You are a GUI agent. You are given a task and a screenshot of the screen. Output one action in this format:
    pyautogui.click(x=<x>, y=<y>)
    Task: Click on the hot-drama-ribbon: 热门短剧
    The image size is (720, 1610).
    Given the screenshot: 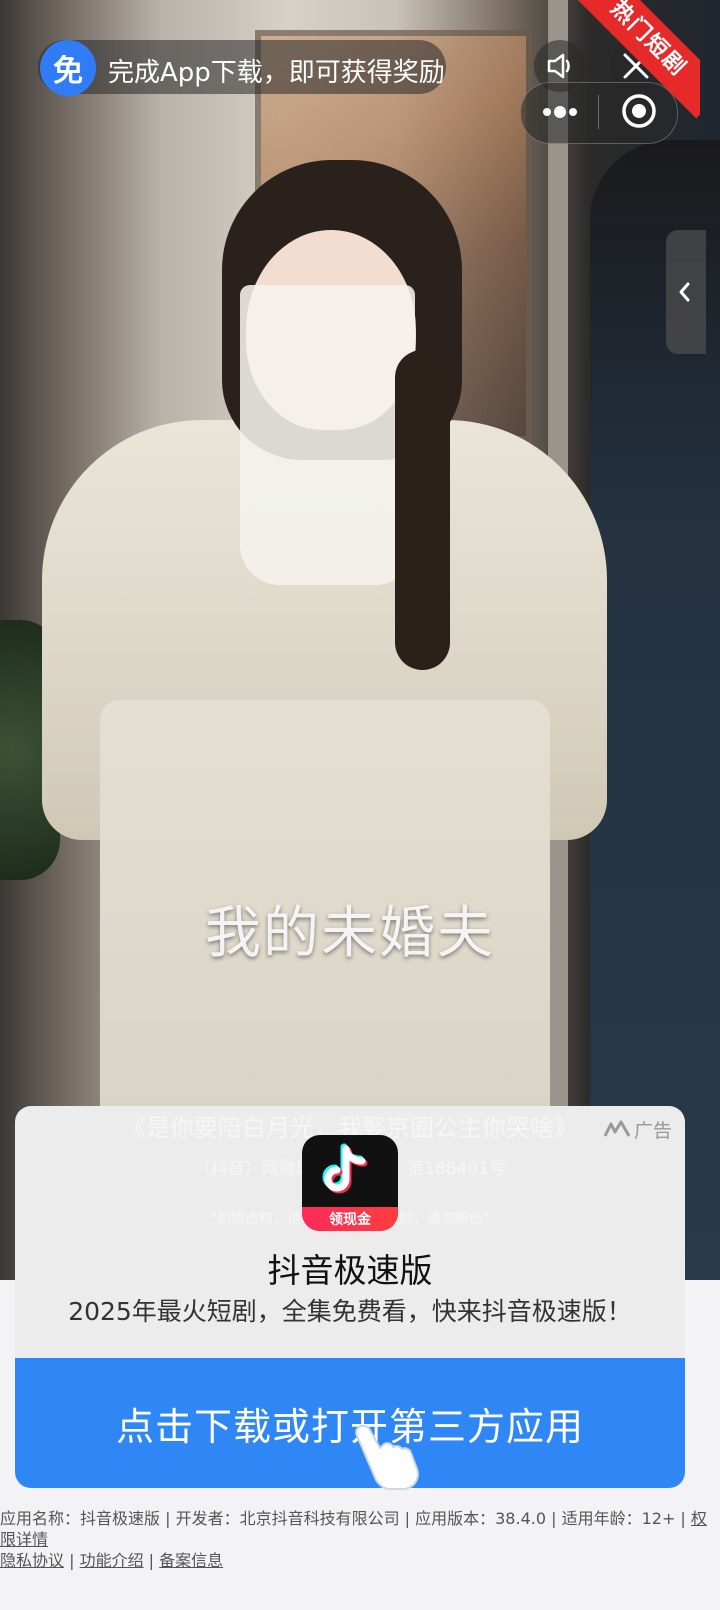 What is the action you would take?
    pyautogui.click(x=630, y=70)
    